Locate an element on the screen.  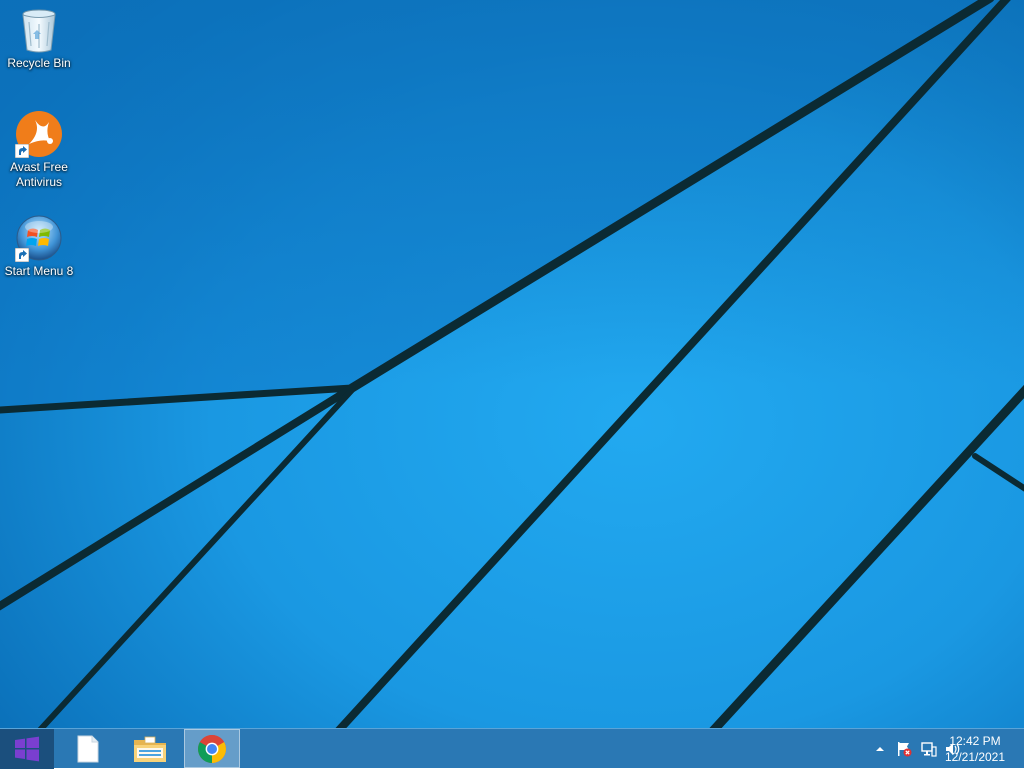
desktop-icon-label: Avast Free is located at coordinates (39, 167).